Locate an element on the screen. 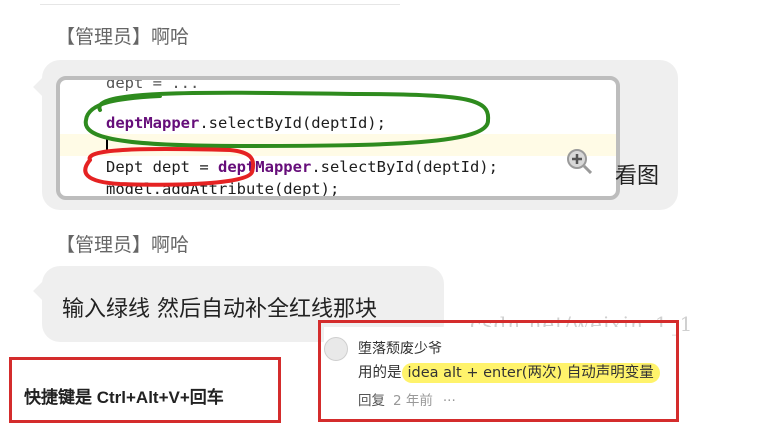 This screenshot has height=426, width=777. comment-meta: 回复 2 年前 ··· is located at coordinates (407, 399).